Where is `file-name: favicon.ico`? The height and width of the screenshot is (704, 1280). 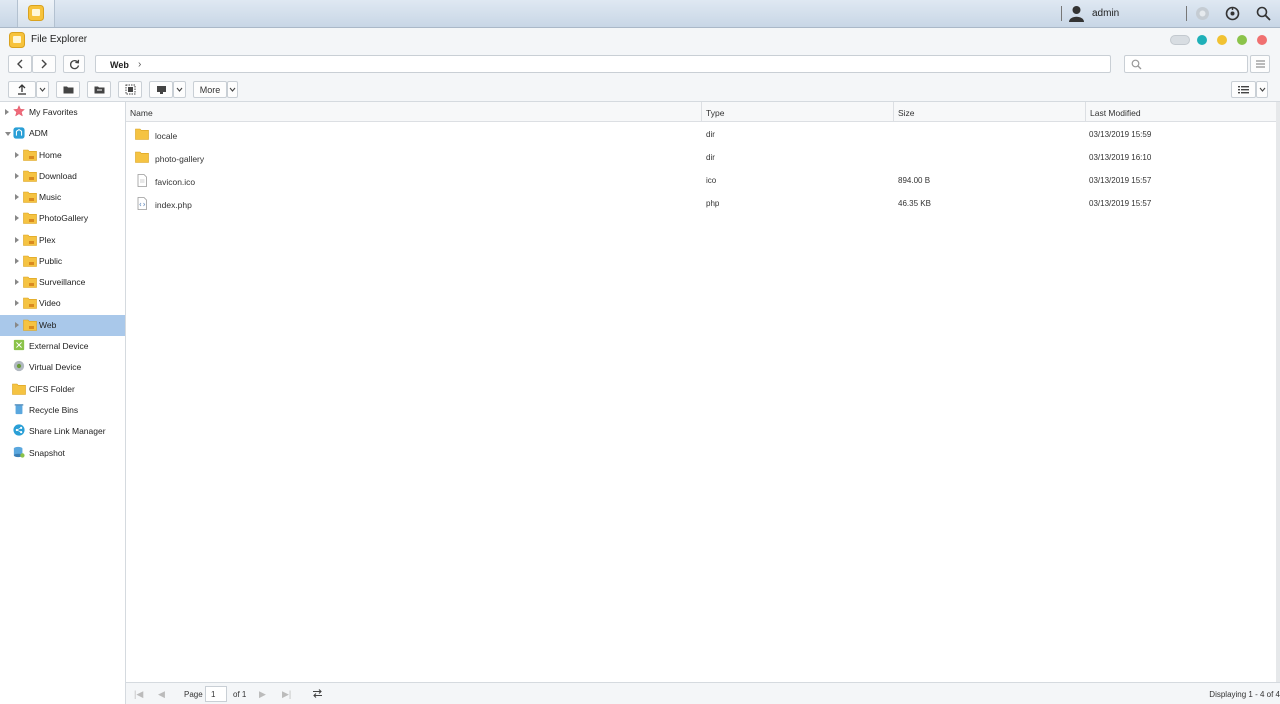
file-name: favicon.ico is located at coordinates (175, 182).